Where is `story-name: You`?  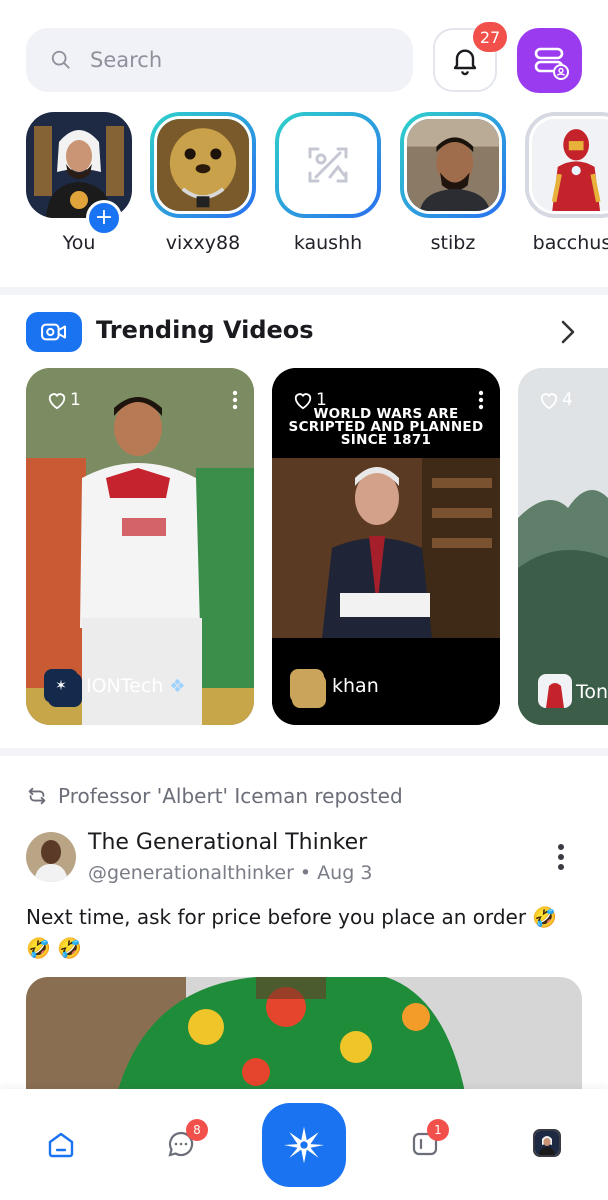
story-name: You is located at coordinates (79, 243).